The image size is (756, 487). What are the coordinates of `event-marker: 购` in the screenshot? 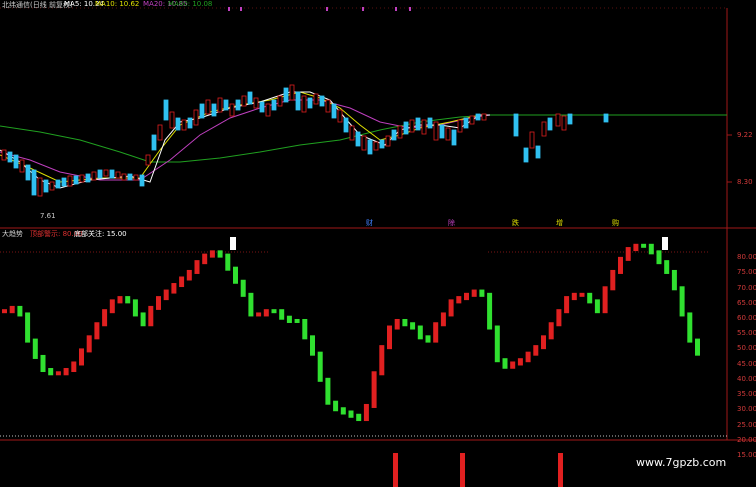 It's located at (615, 223).